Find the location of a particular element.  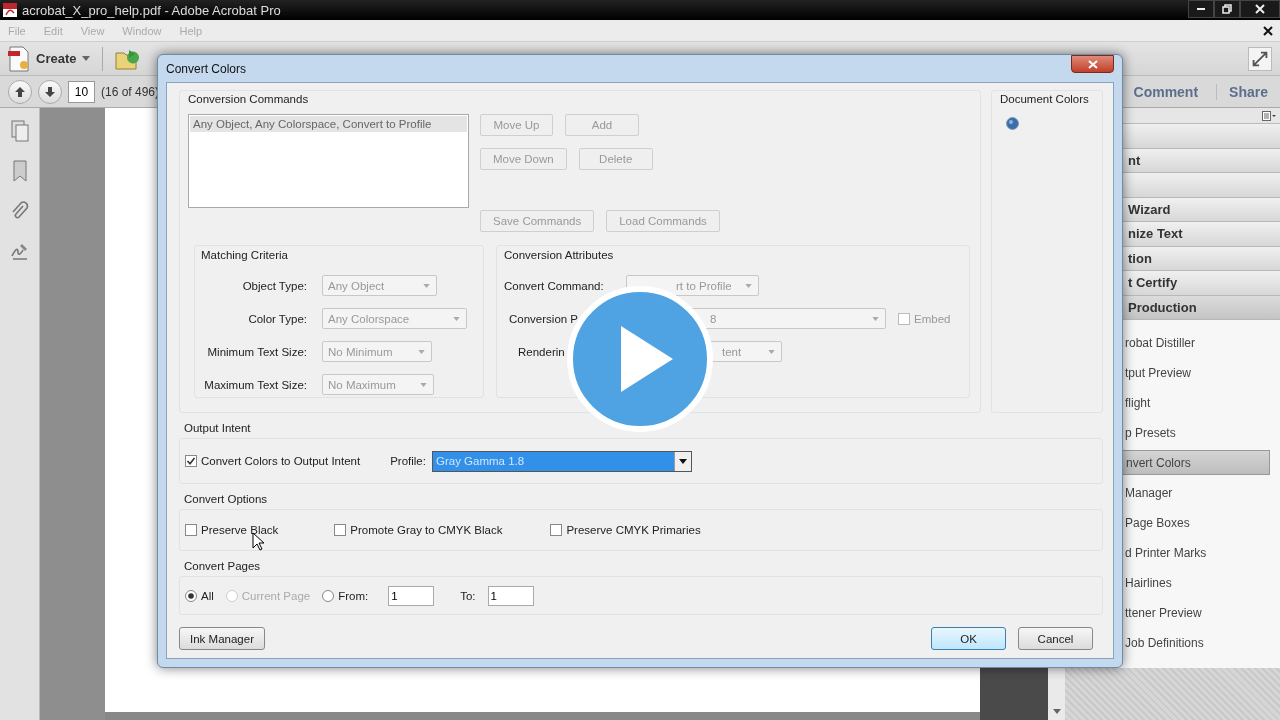

field-label: To: is located at coordinates (468, 595).